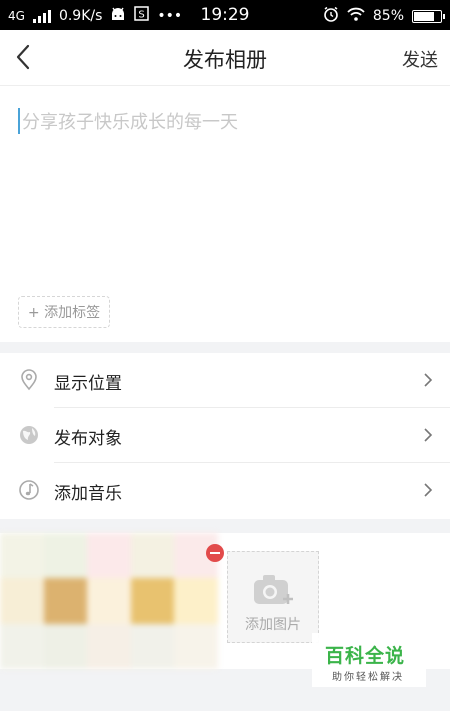 This screenshot has height=711, width=450. I want to click on add-photo-label: 添加图片, so click(273, 625).